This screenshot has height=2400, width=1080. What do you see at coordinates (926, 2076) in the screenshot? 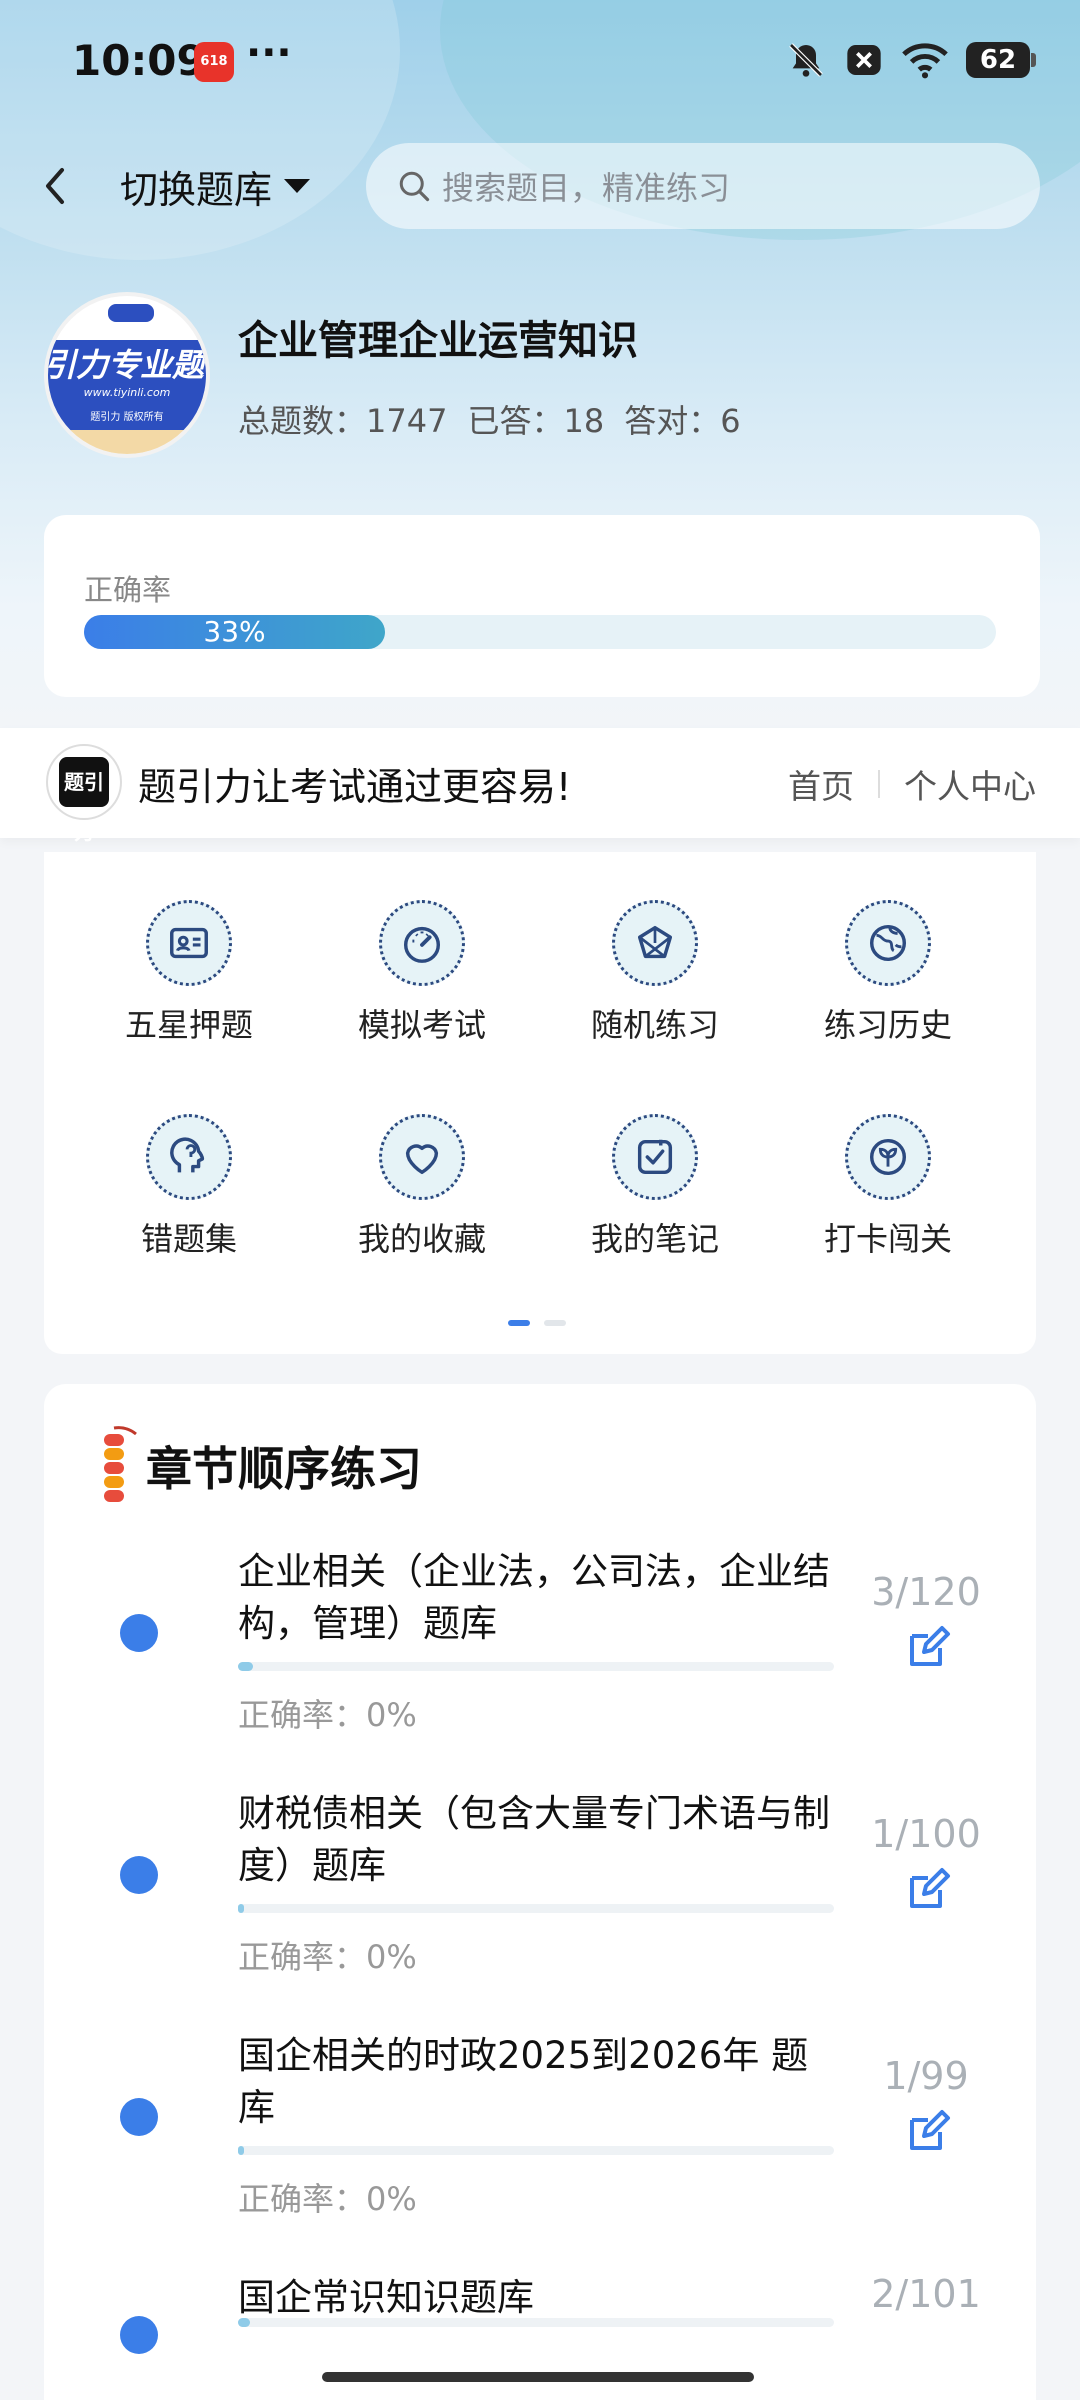
I see `chapter-count: 1/99` at bounding box center [926, 2076].